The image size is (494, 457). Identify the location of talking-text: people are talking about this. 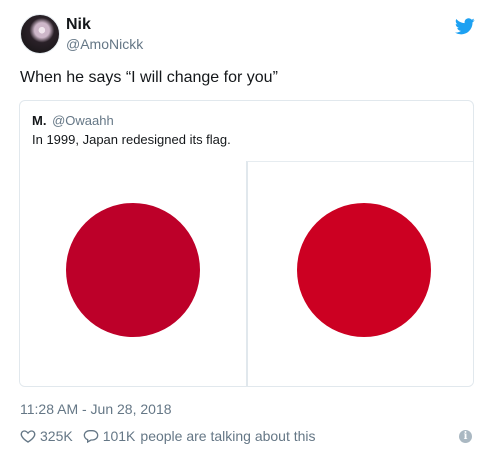
(228, 436).